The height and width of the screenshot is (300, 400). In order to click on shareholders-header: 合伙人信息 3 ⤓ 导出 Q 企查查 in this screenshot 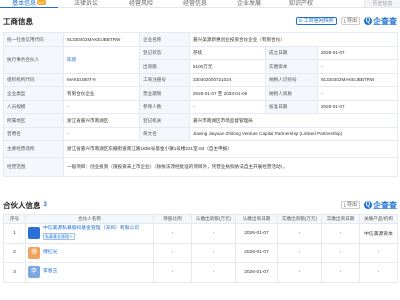, I will do `click(200, 205)`.